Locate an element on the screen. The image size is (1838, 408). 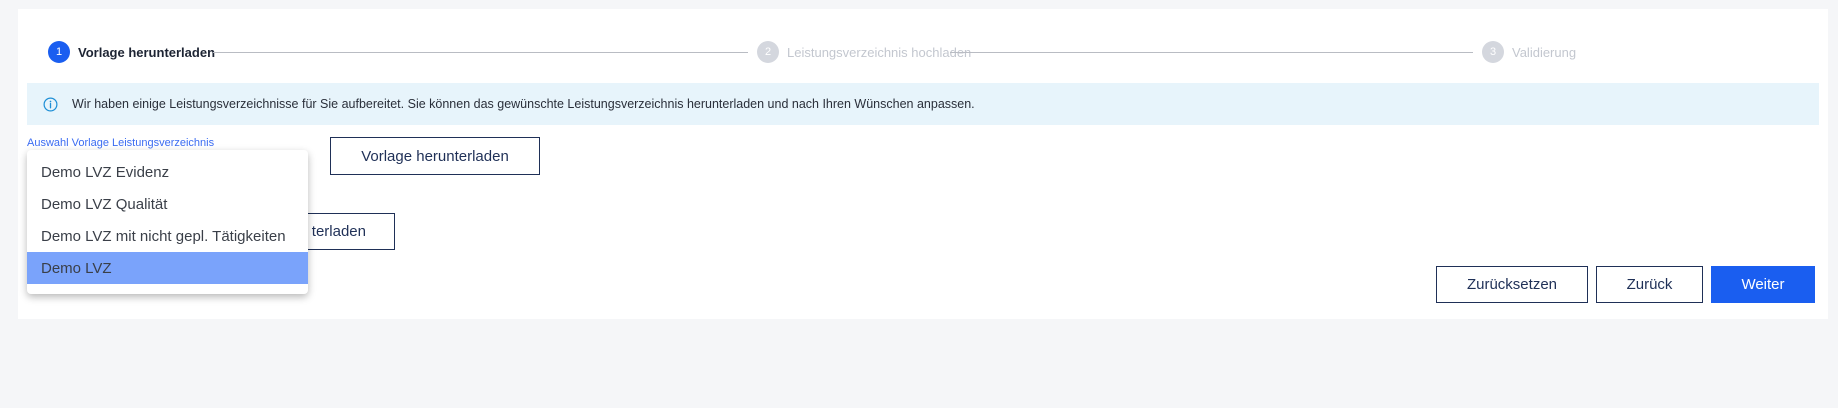
step-1: 1 Vorlage herunterladen is located at coordinates (131, 52).